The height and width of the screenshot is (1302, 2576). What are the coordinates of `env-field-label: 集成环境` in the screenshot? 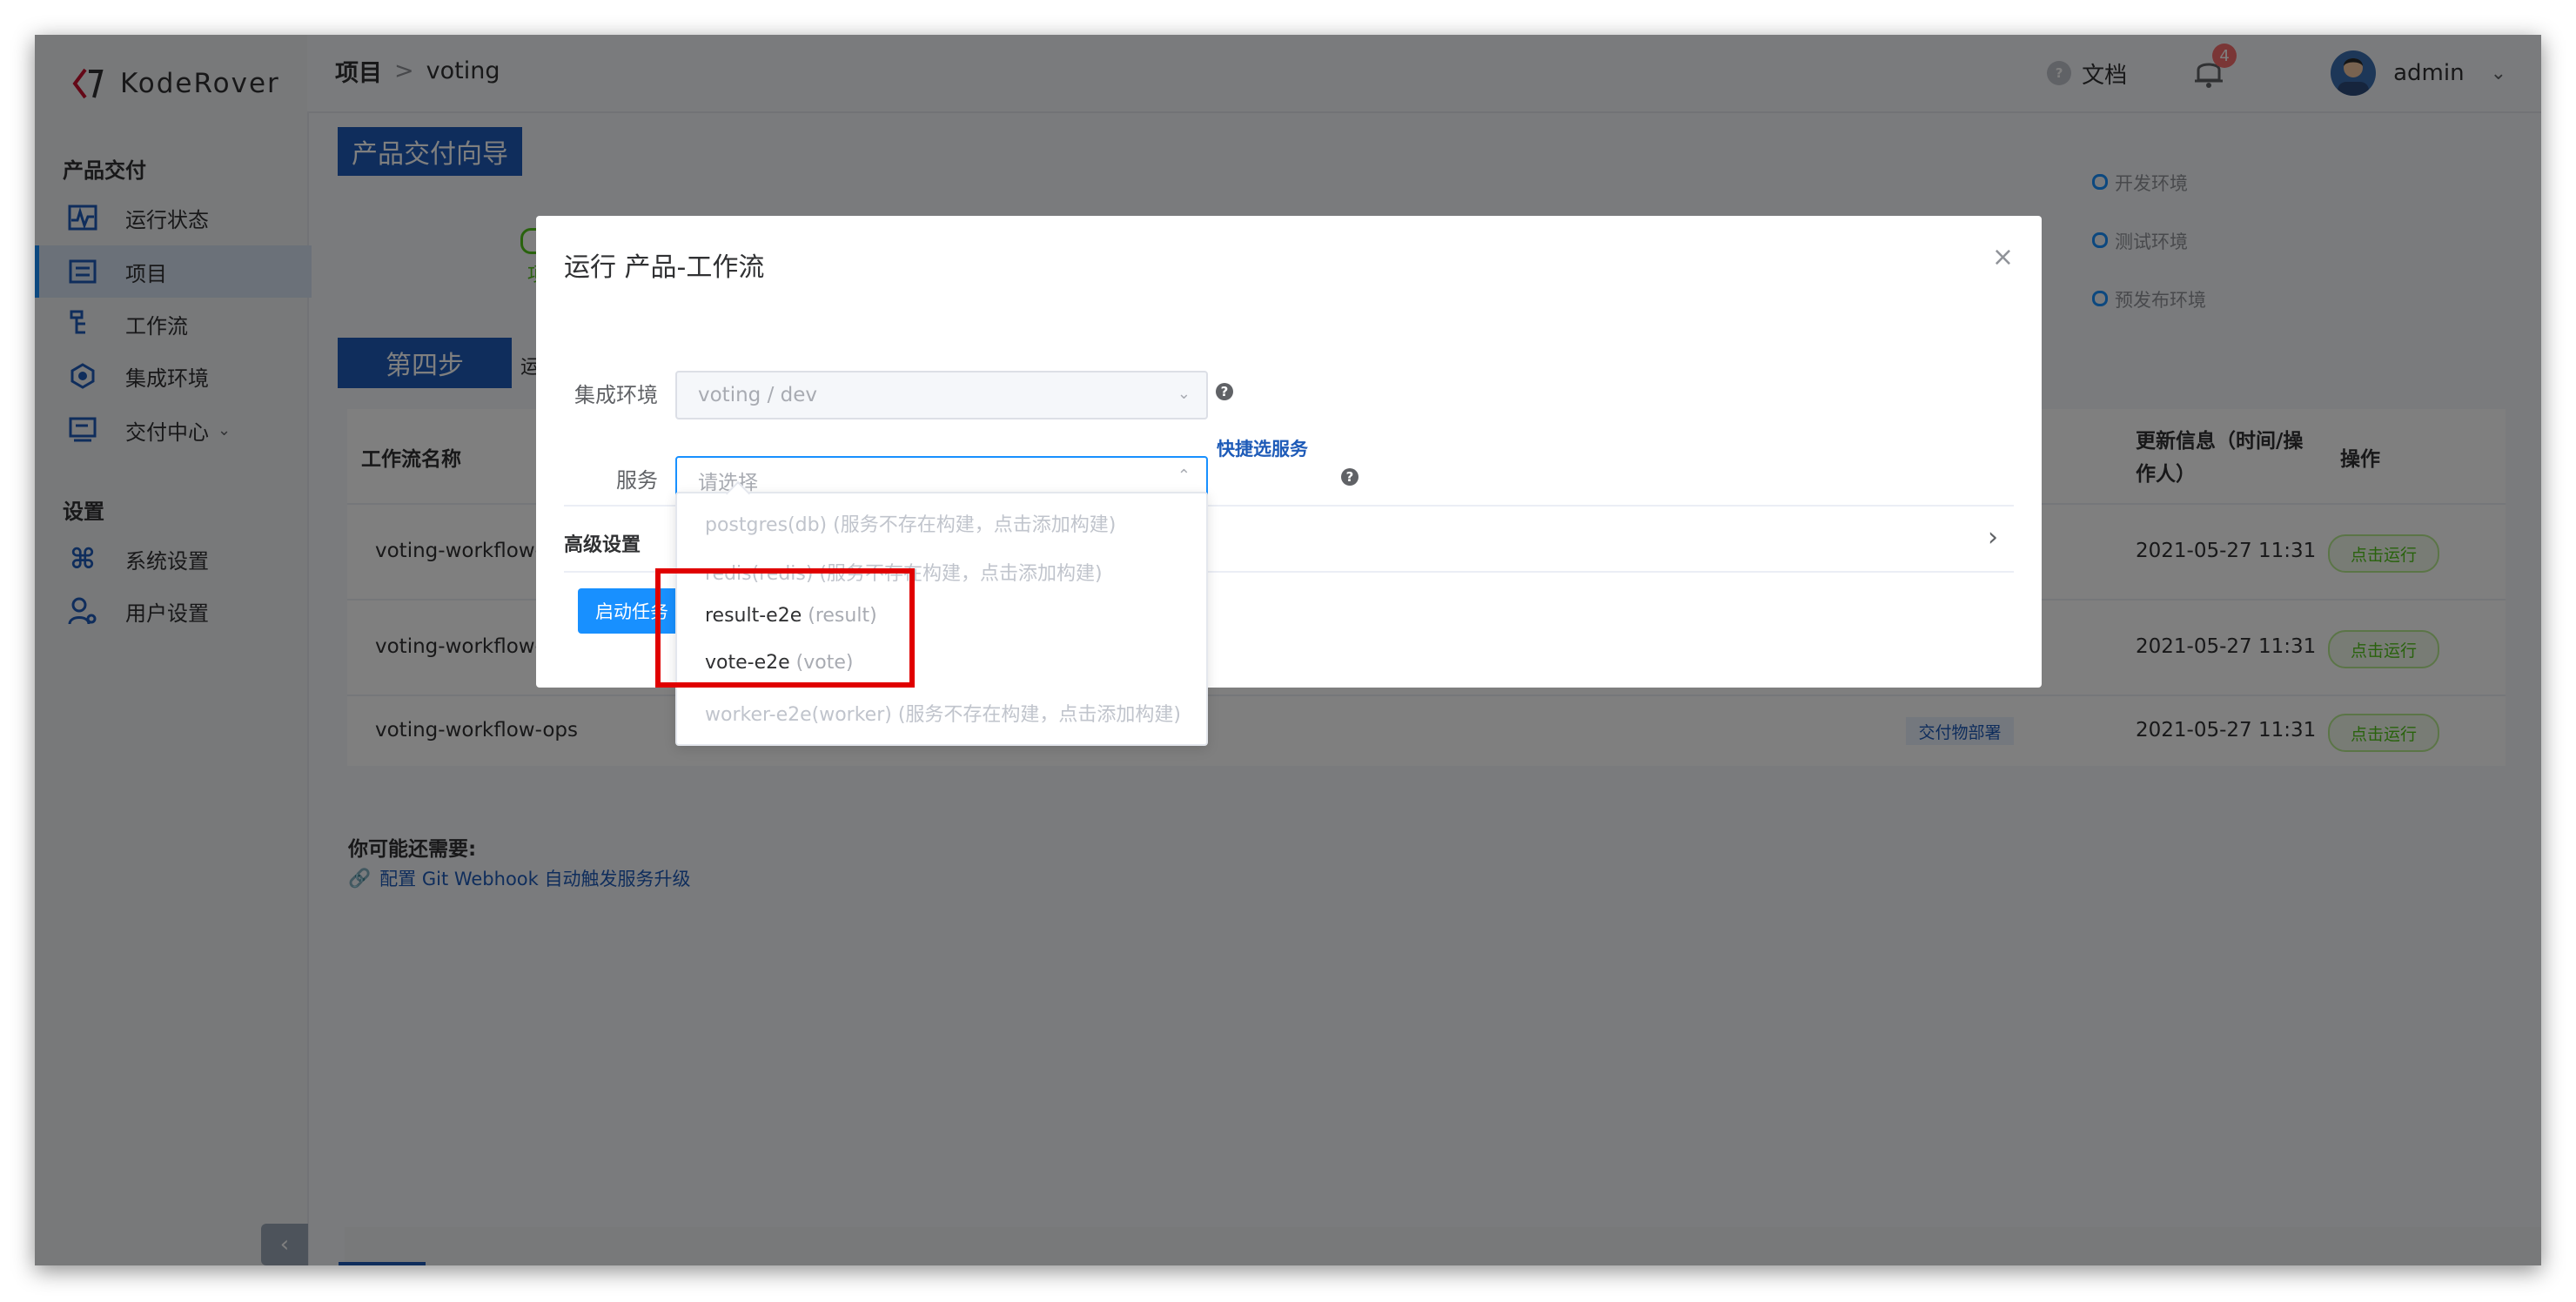 It's located at (616, 395).